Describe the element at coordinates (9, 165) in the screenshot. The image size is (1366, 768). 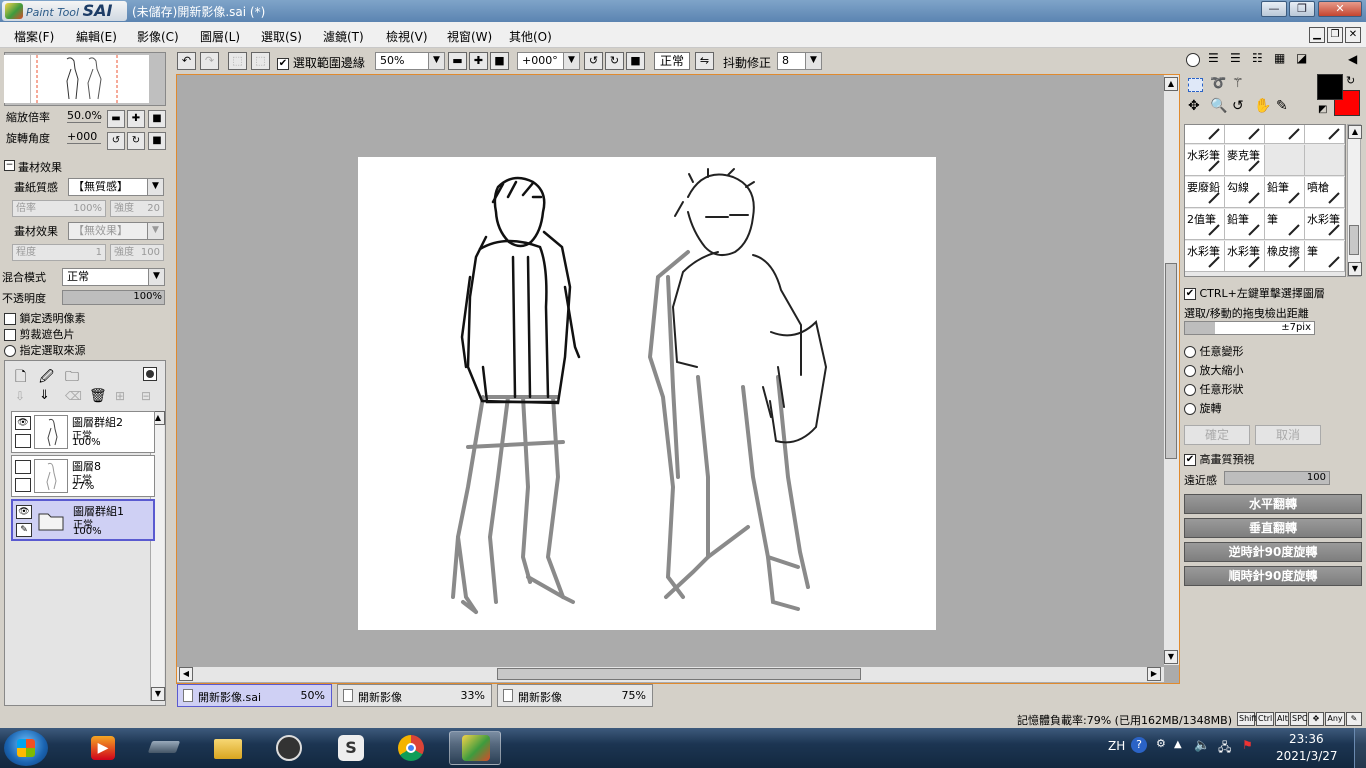
I see `effects-collapse-toggle: −` at that location.